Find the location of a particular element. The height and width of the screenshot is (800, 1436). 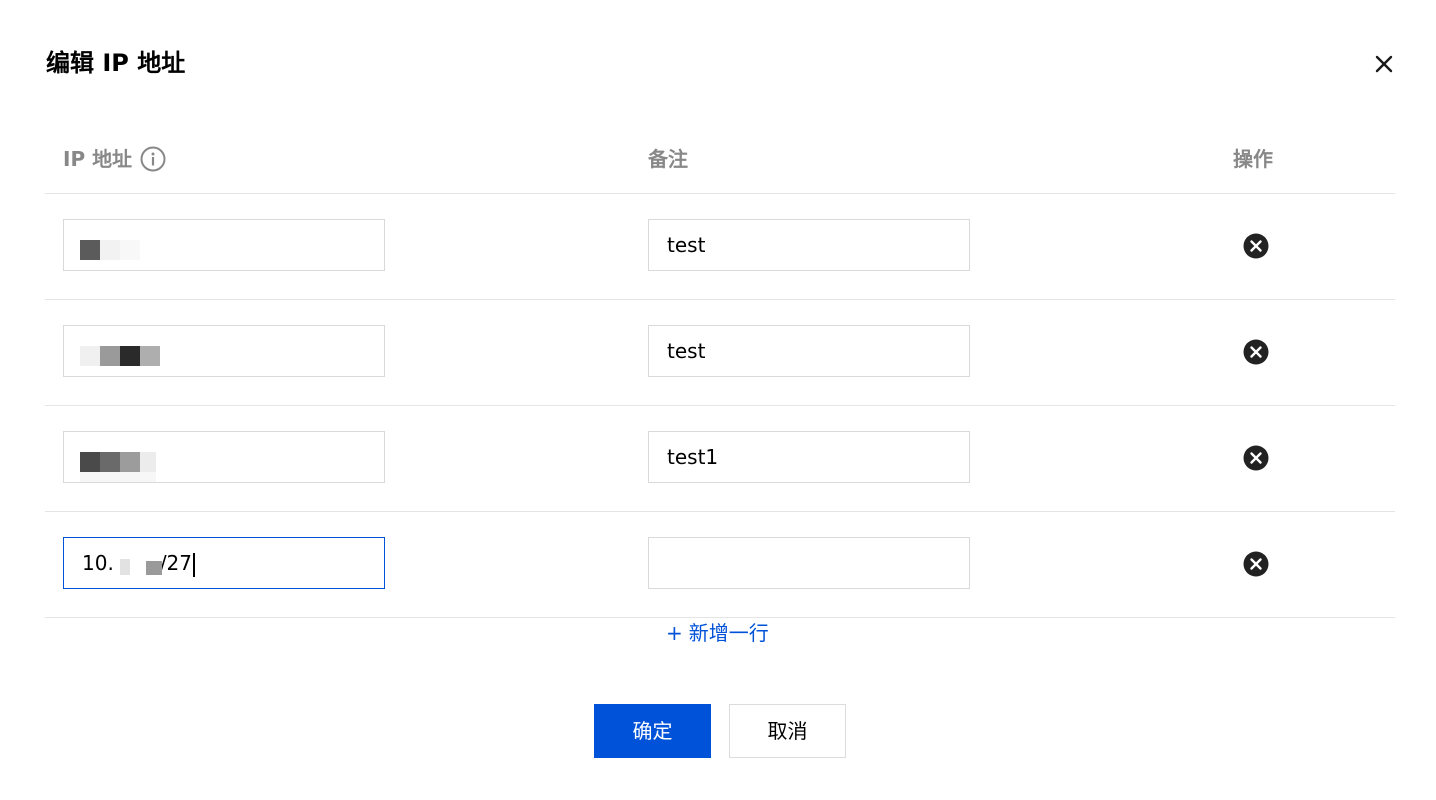

cancel-button: 取消 is located at coordinates (787, 731).